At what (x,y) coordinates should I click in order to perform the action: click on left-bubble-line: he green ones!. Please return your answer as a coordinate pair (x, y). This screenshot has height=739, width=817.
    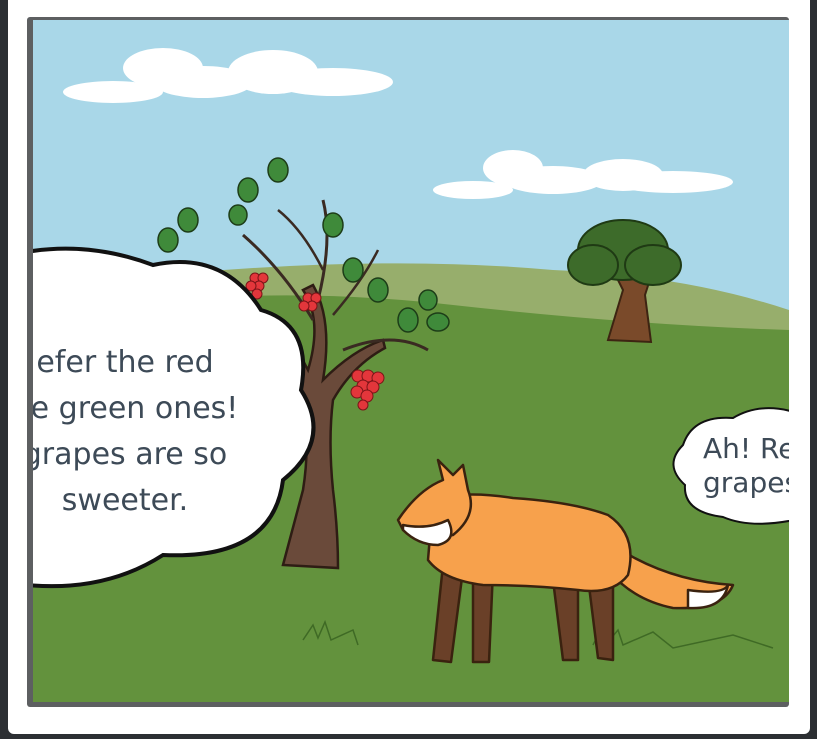
    Looking at the image, I should click on (136, 408).